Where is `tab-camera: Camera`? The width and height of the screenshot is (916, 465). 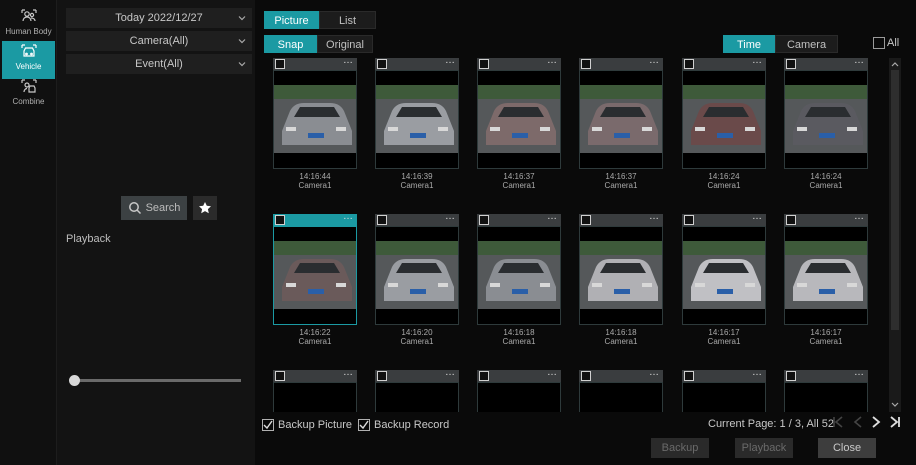 tab-camera: Camera is located at coordinates (806, 44).